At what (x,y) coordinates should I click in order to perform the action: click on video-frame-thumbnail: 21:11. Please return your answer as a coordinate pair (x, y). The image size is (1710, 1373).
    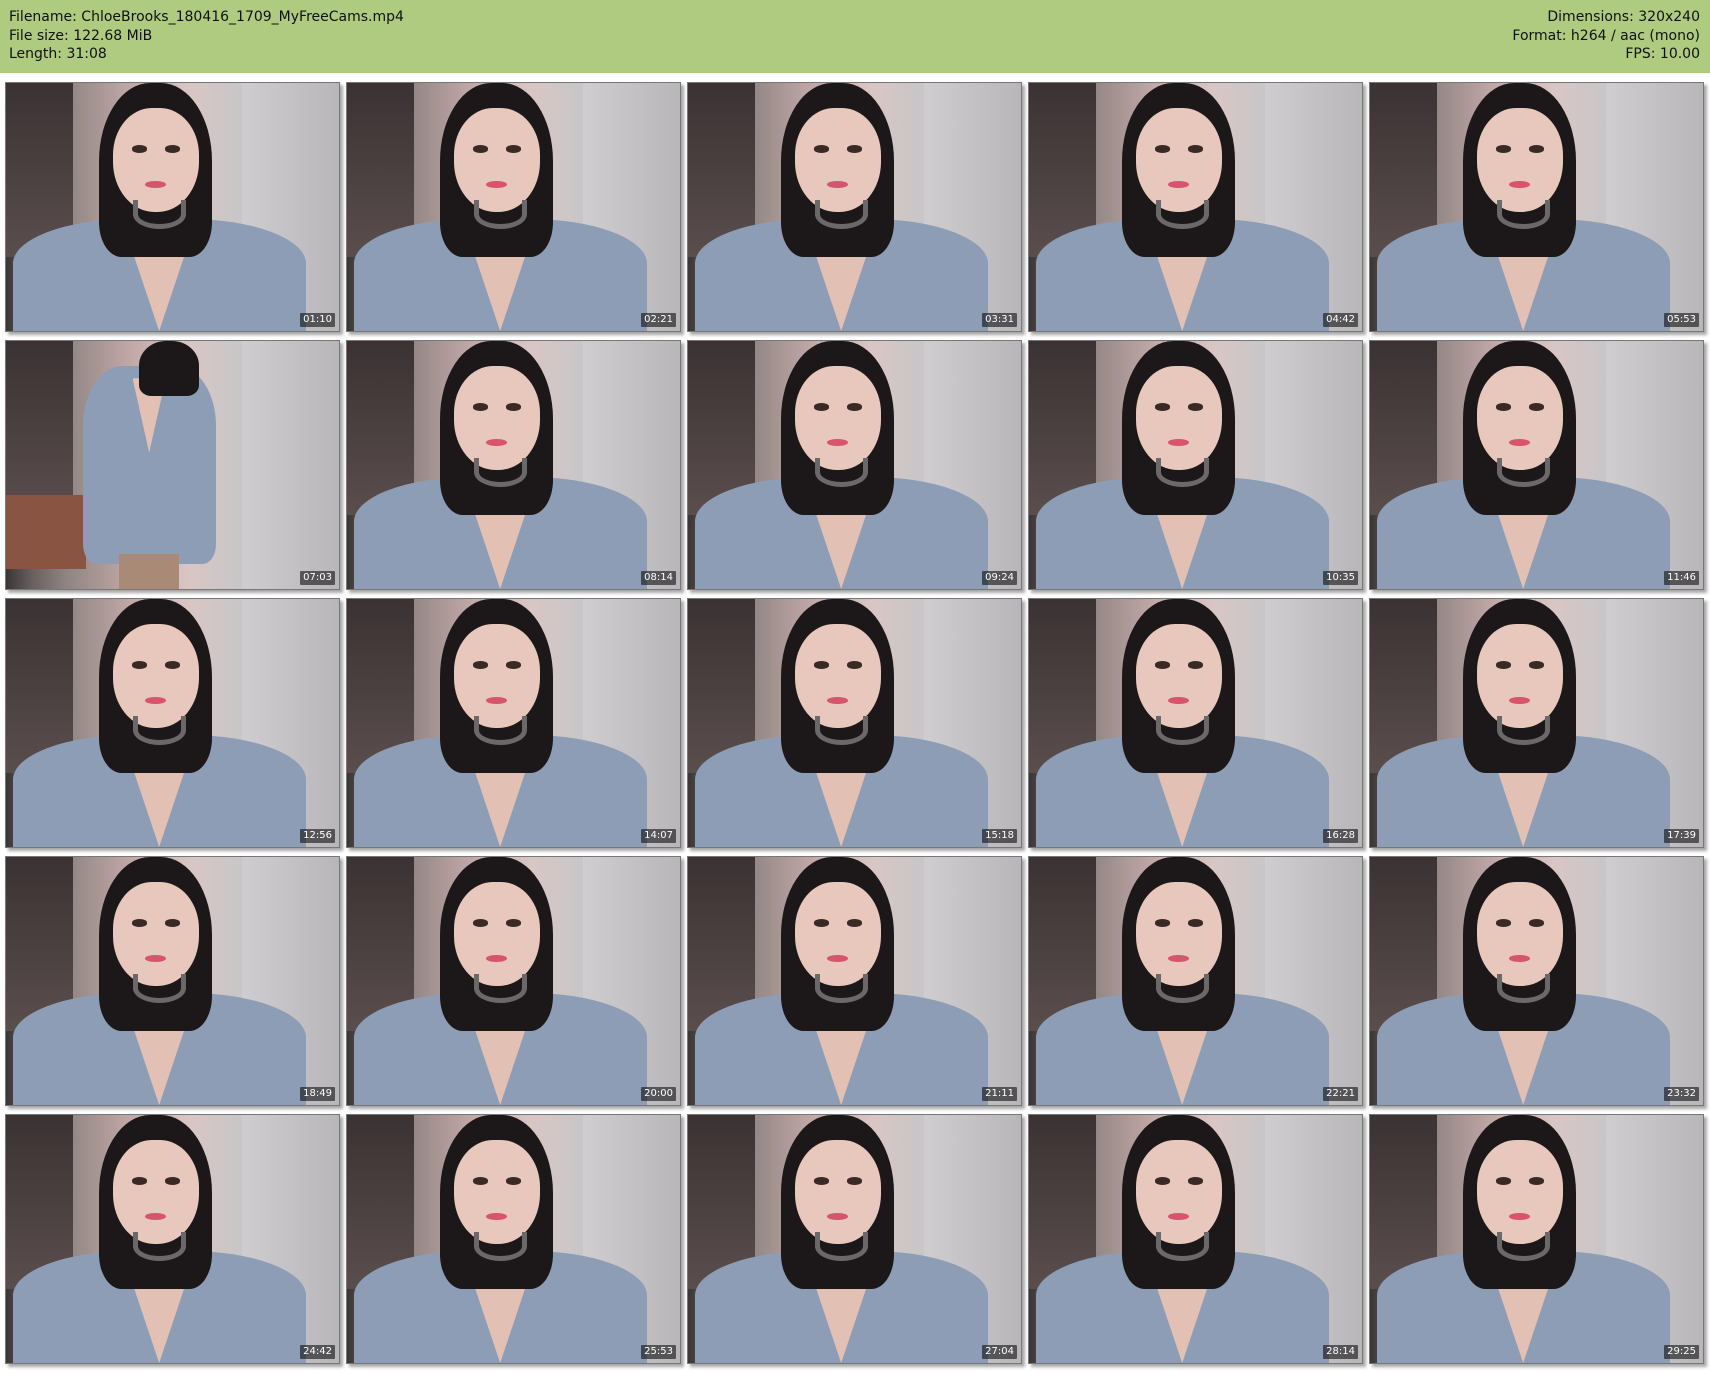
    Looking at the image, I should click on (854, 981).